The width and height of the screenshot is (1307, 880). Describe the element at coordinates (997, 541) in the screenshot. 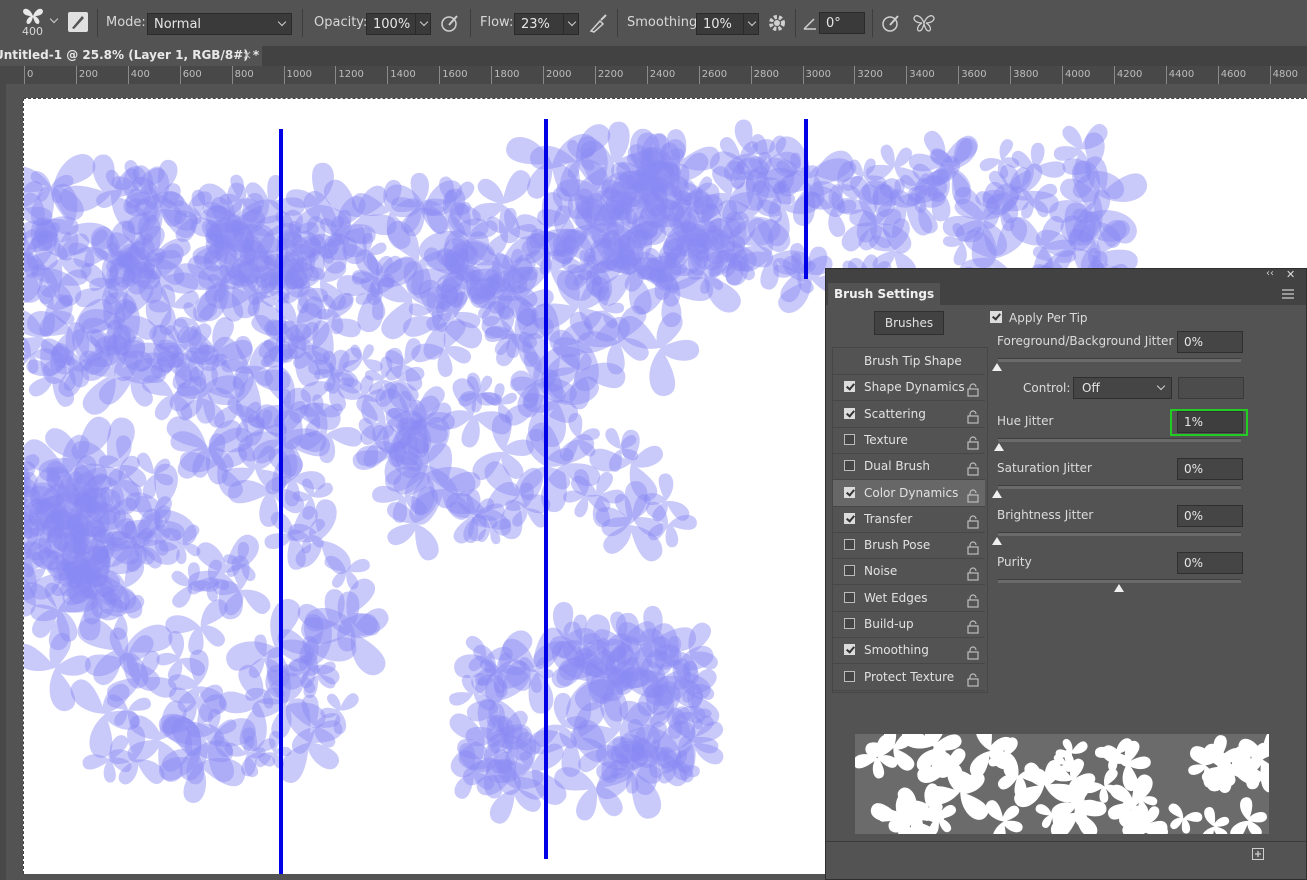

I see `brightness-jitter-slider-thumb` at that location.